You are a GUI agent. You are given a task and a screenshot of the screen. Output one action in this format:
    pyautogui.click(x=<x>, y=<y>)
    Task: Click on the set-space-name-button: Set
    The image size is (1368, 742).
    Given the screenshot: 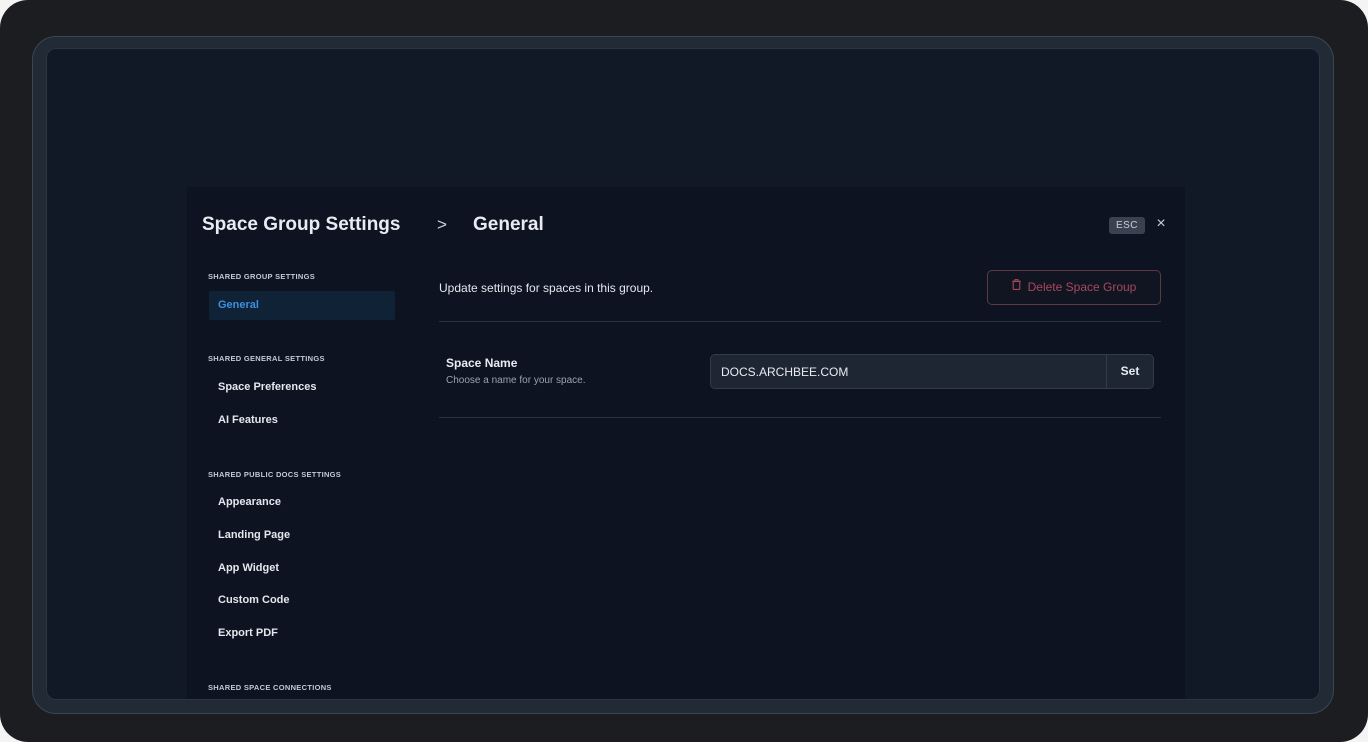 What is the action you would take?
    pyautogui.click(x=1130, y=371)
    